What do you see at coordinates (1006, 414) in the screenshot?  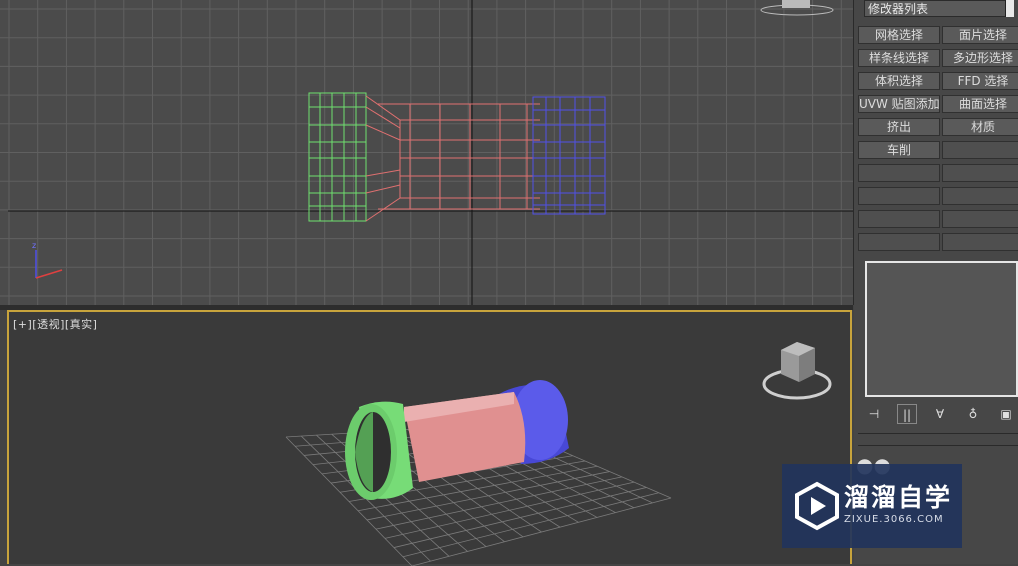 I see `configure-sets-icon: ▣` at bounding box center [1006, 414].